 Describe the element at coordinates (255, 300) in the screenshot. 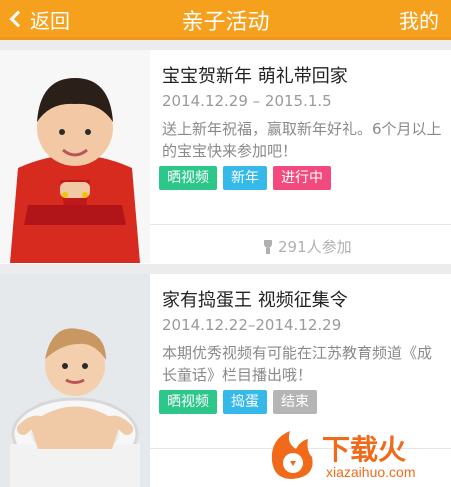

I see `activity-title: 家有捣蛋王 视频征集令` at that location.